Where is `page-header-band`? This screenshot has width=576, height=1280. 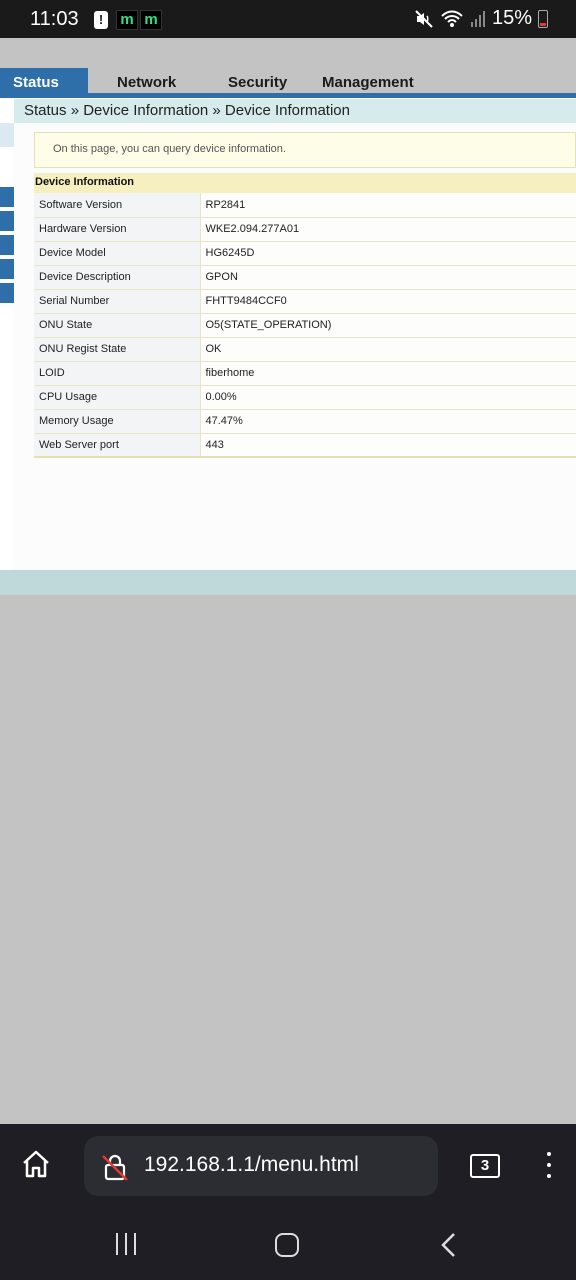
page-header-band is located at coordinates (288, 53).